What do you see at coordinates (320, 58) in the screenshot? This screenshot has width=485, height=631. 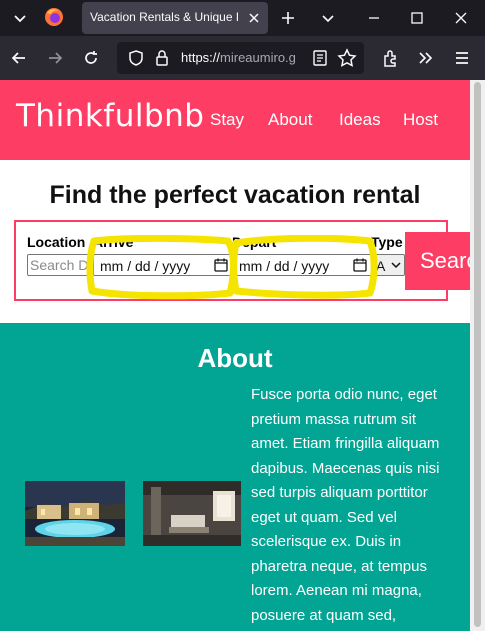 I see `reader-view-icon` at bounding box center [320, 58].